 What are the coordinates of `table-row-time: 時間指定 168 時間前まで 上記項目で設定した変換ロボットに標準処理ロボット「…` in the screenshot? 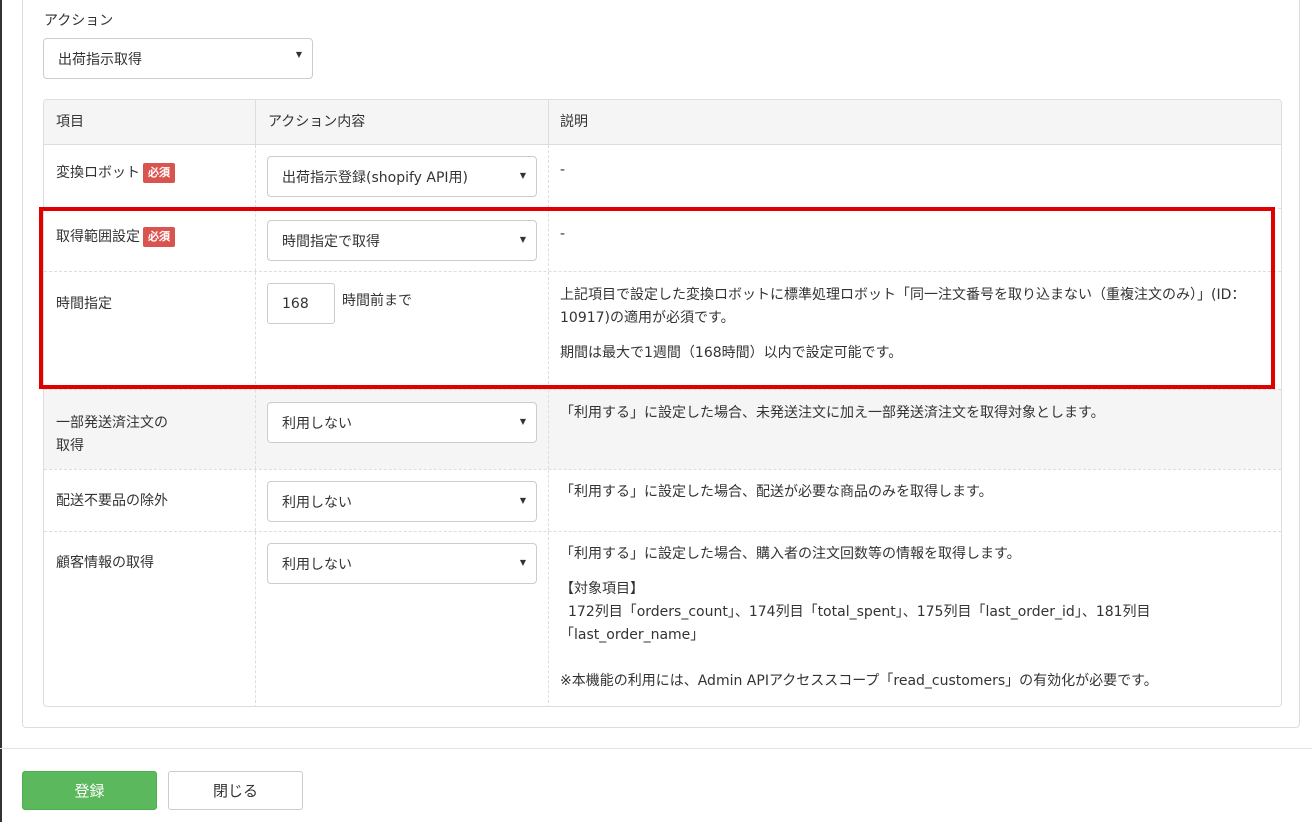 It's located at (662, 330).